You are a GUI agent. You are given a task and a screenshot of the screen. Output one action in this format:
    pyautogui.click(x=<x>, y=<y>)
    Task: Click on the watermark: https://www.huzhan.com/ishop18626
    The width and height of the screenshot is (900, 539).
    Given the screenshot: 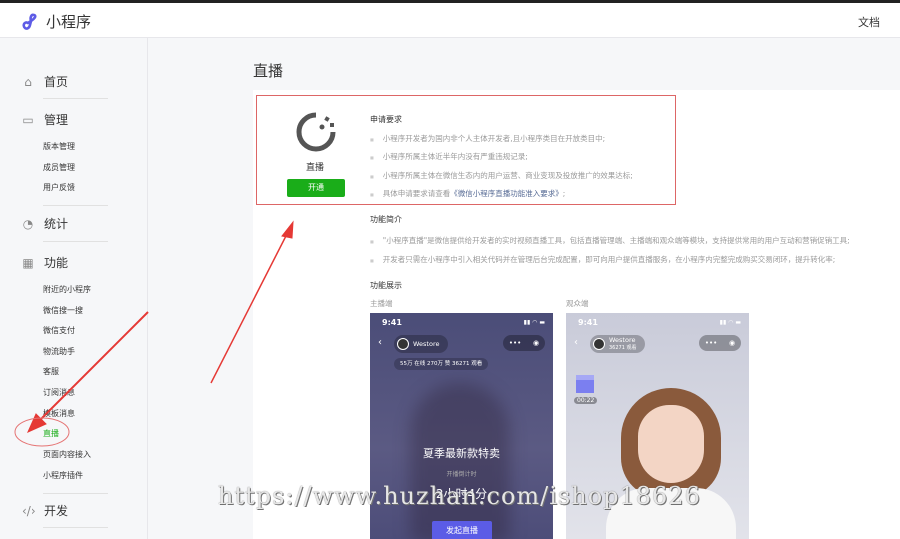 What is the action you would take?
    pyautogui.click(x=459, y=496)
    